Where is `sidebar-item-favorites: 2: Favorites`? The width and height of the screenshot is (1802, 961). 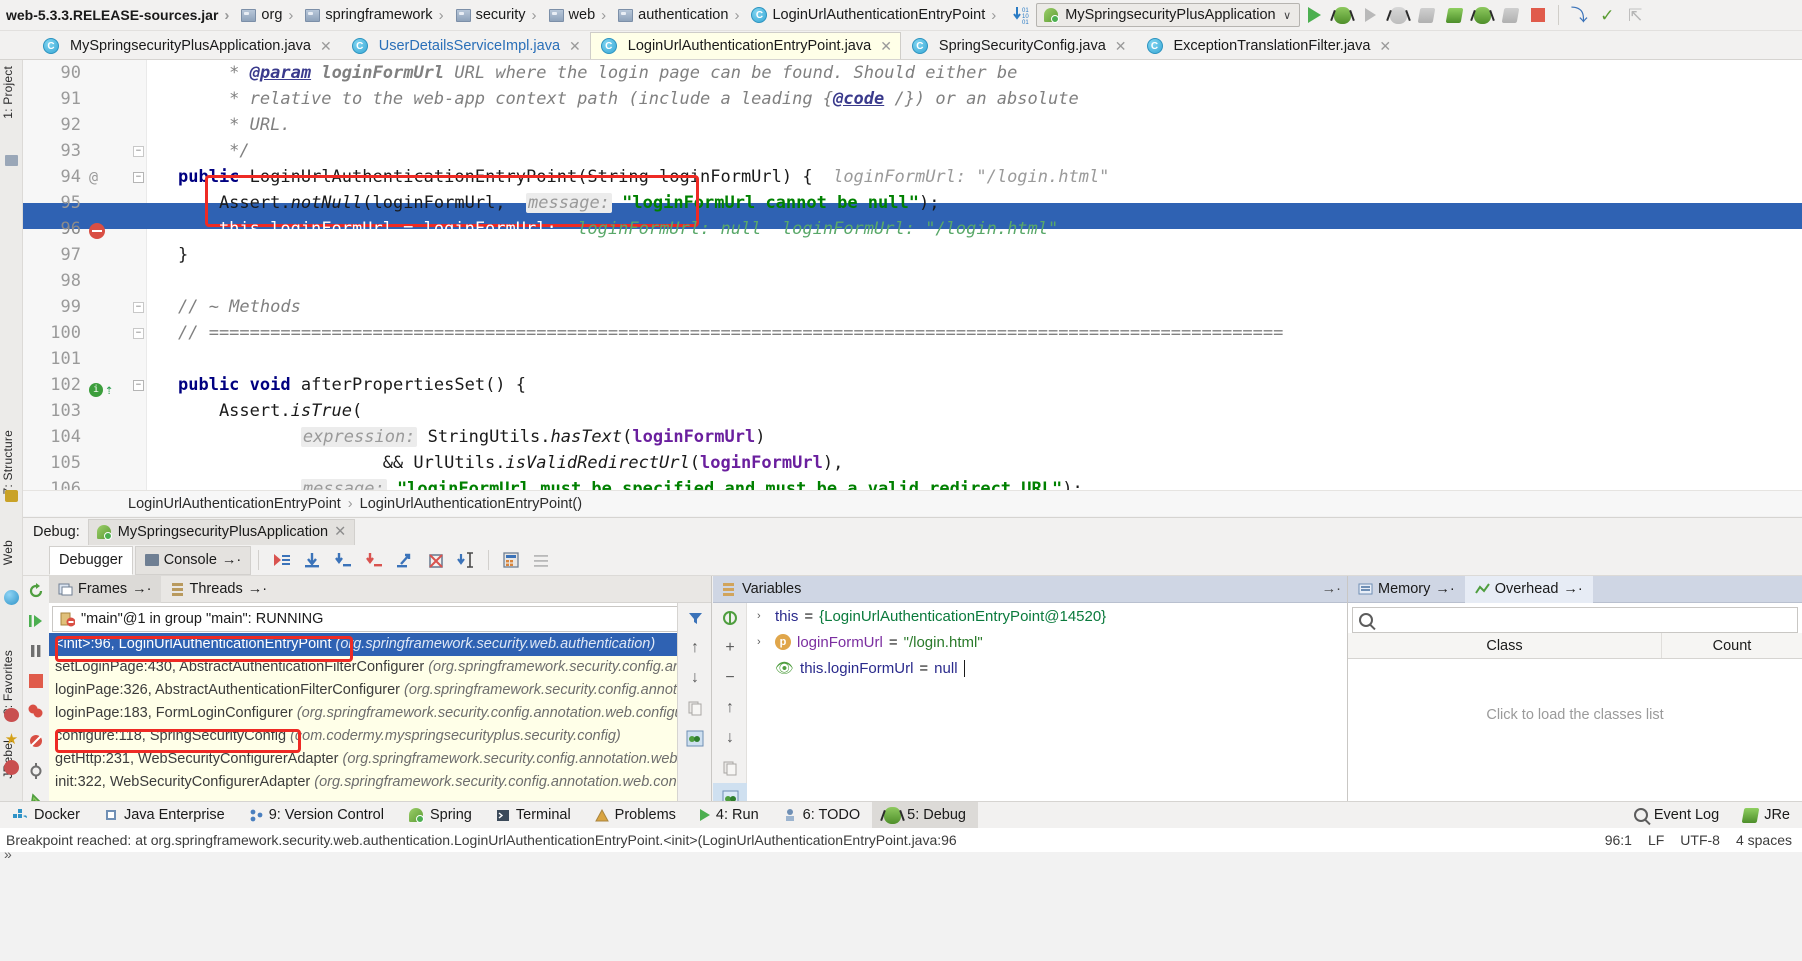 sidebar-item-favorites: 2: Favorites is located at coordinates (8, 682).